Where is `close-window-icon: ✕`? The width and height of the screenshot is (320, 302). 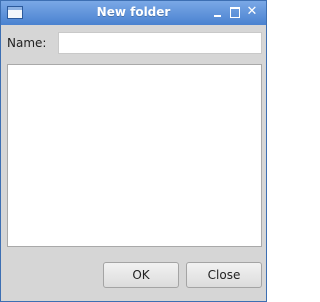 close-window-icon: ✕ is located at coordinates (252, 11).